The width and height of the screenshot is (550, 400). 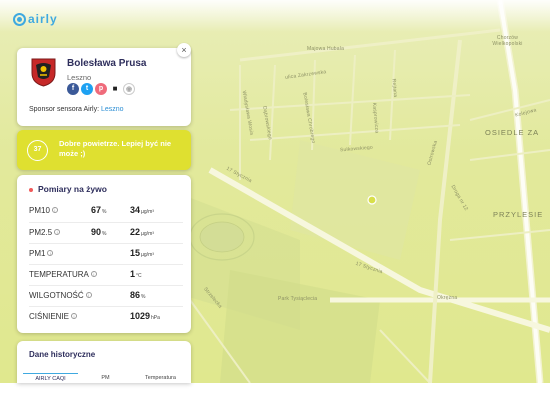 What do you see at coordinates (275, 16) in the screenshot?
I see `map-top-fade` at bounding box center [275, 16].